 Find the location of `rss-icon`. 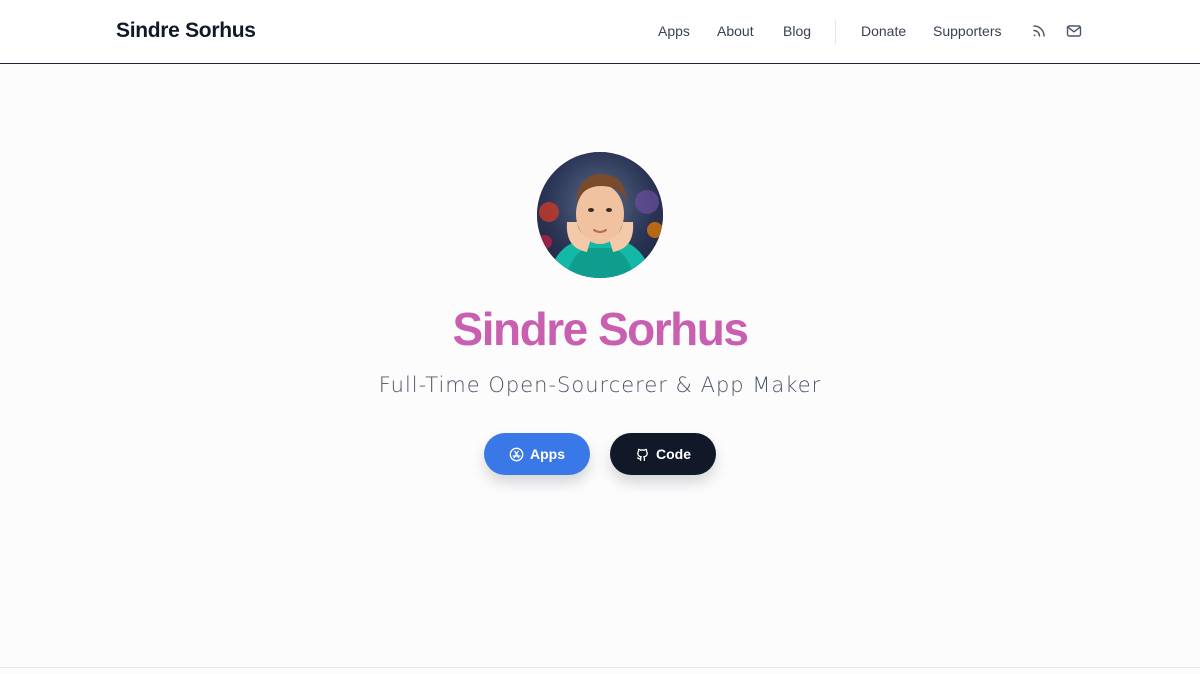

rss-icon is located at coordinates (1039, 31).